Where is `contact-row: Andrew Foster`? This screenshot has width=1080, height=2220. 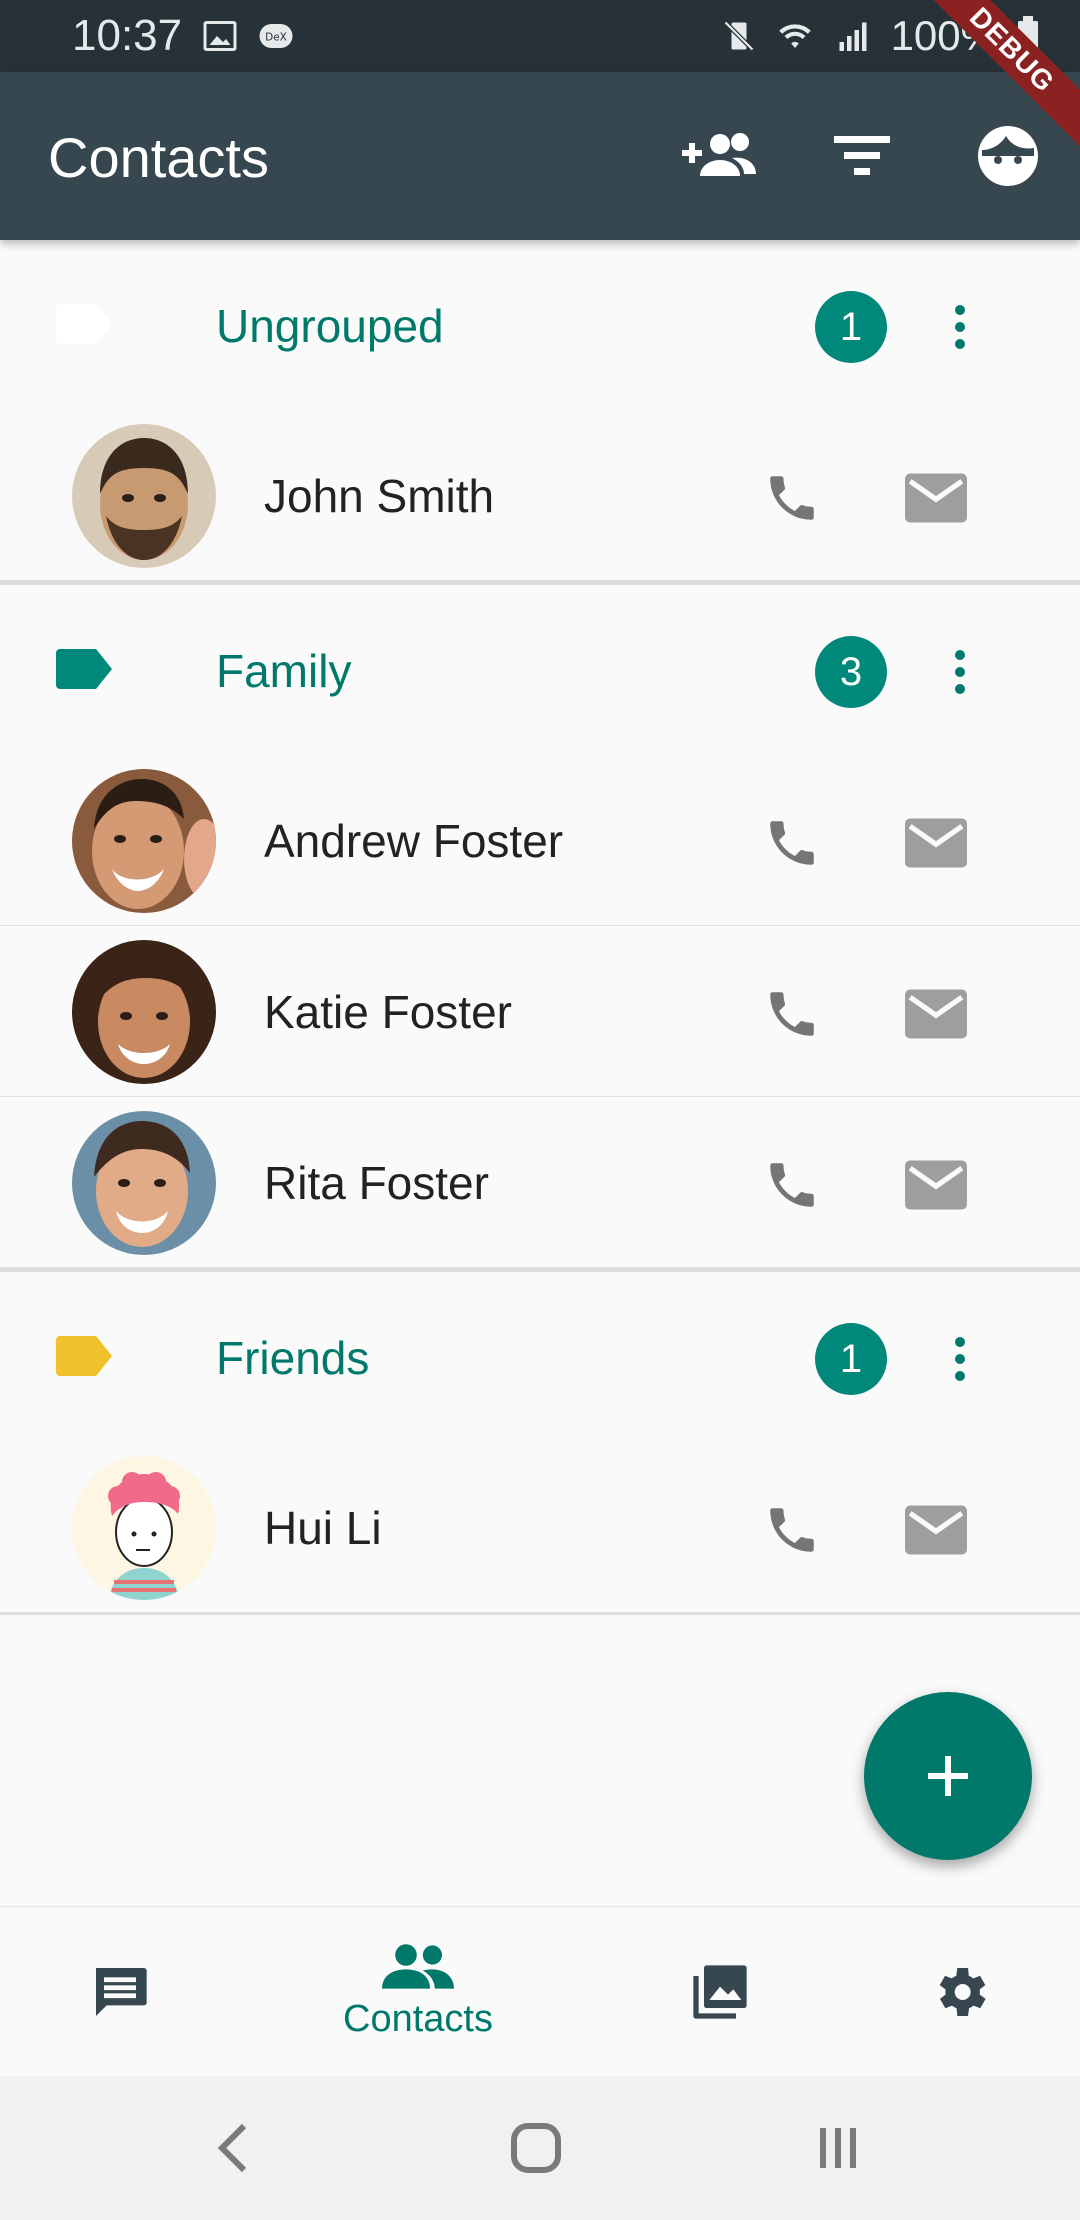
contact-row: Andrew Foster is located at coordinates (540, 840).